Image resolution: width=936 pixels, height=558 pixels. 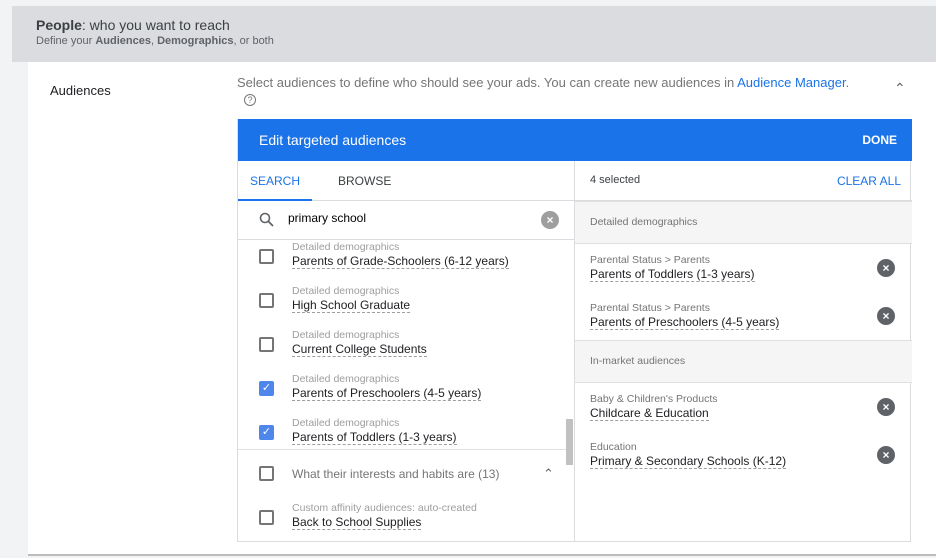 I want to click on subtitle-demographics: Demographics, so click(x=195, y=41).